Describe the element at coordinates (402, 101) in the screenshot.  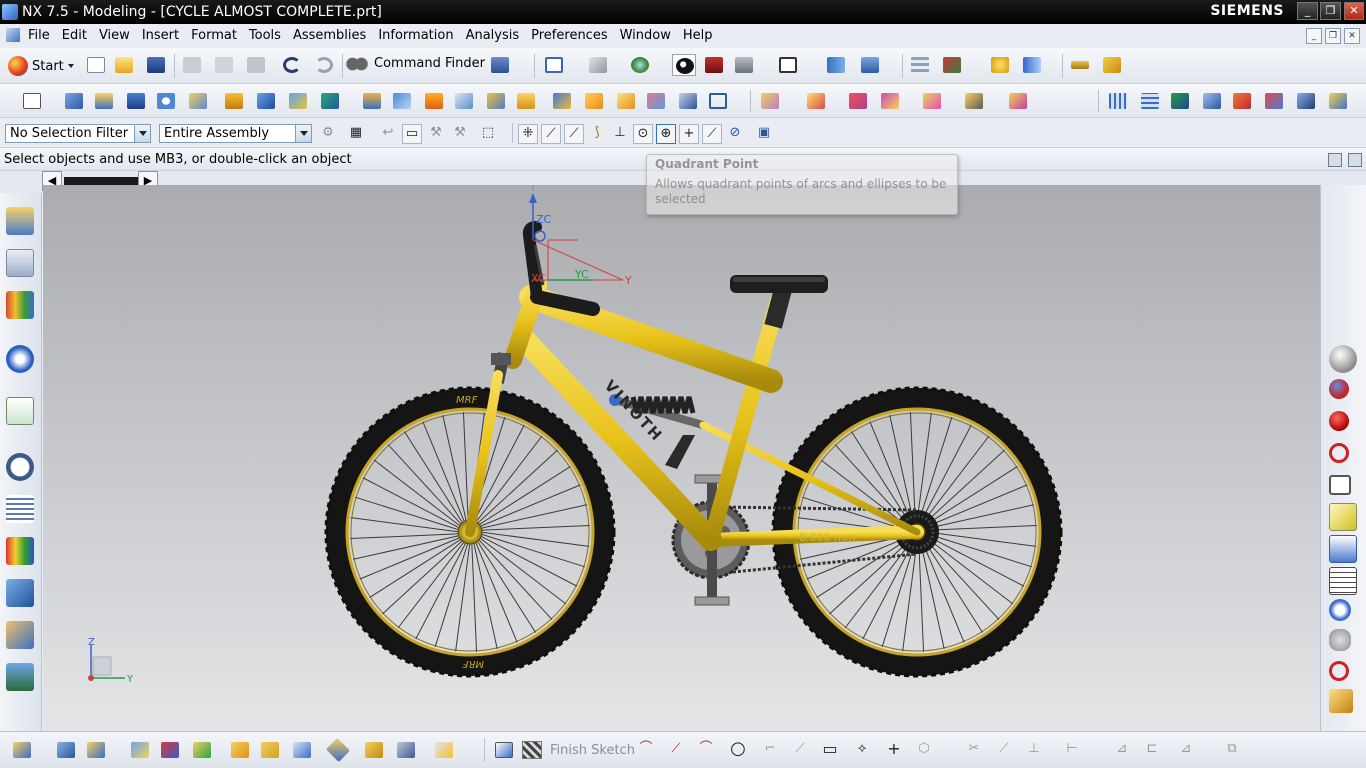
I see `swept-button` at that location.